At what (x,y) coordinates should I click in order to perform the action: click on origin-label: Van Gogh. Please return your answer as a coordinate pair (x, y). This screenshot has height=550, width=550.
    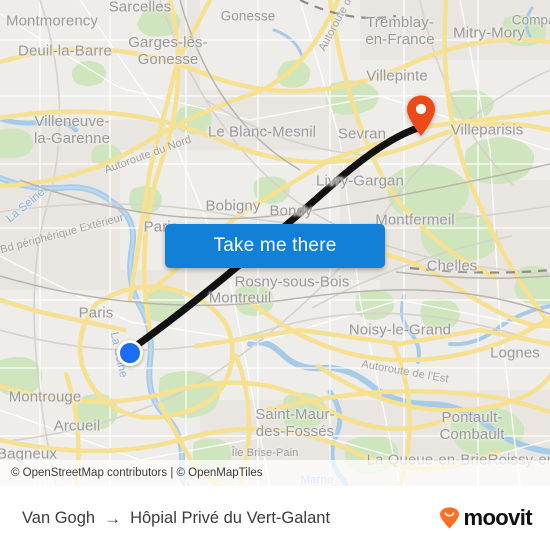
    Looking at the image, I should click on (59, 517).